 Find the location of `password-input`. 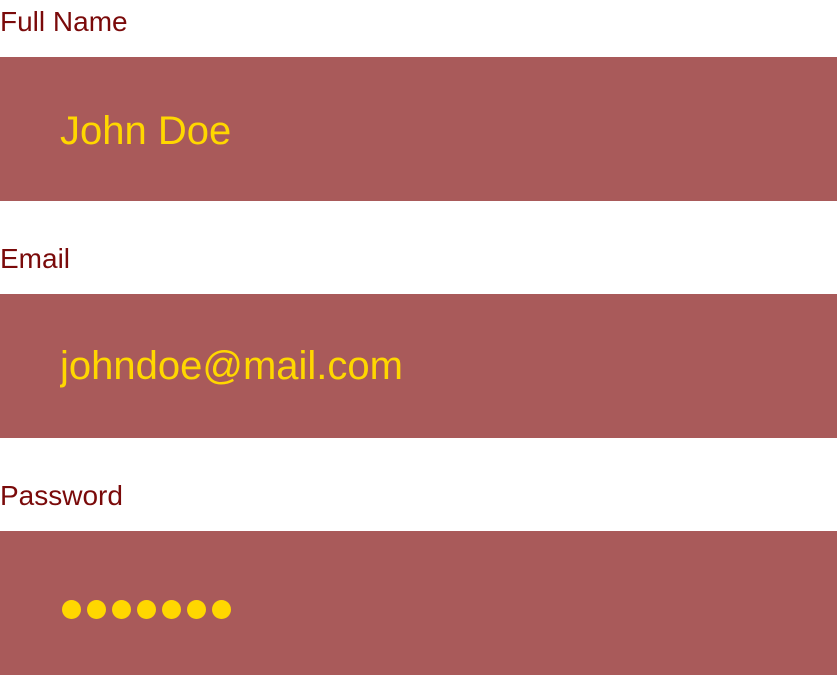

password-input is located at coordinates (146, 609).